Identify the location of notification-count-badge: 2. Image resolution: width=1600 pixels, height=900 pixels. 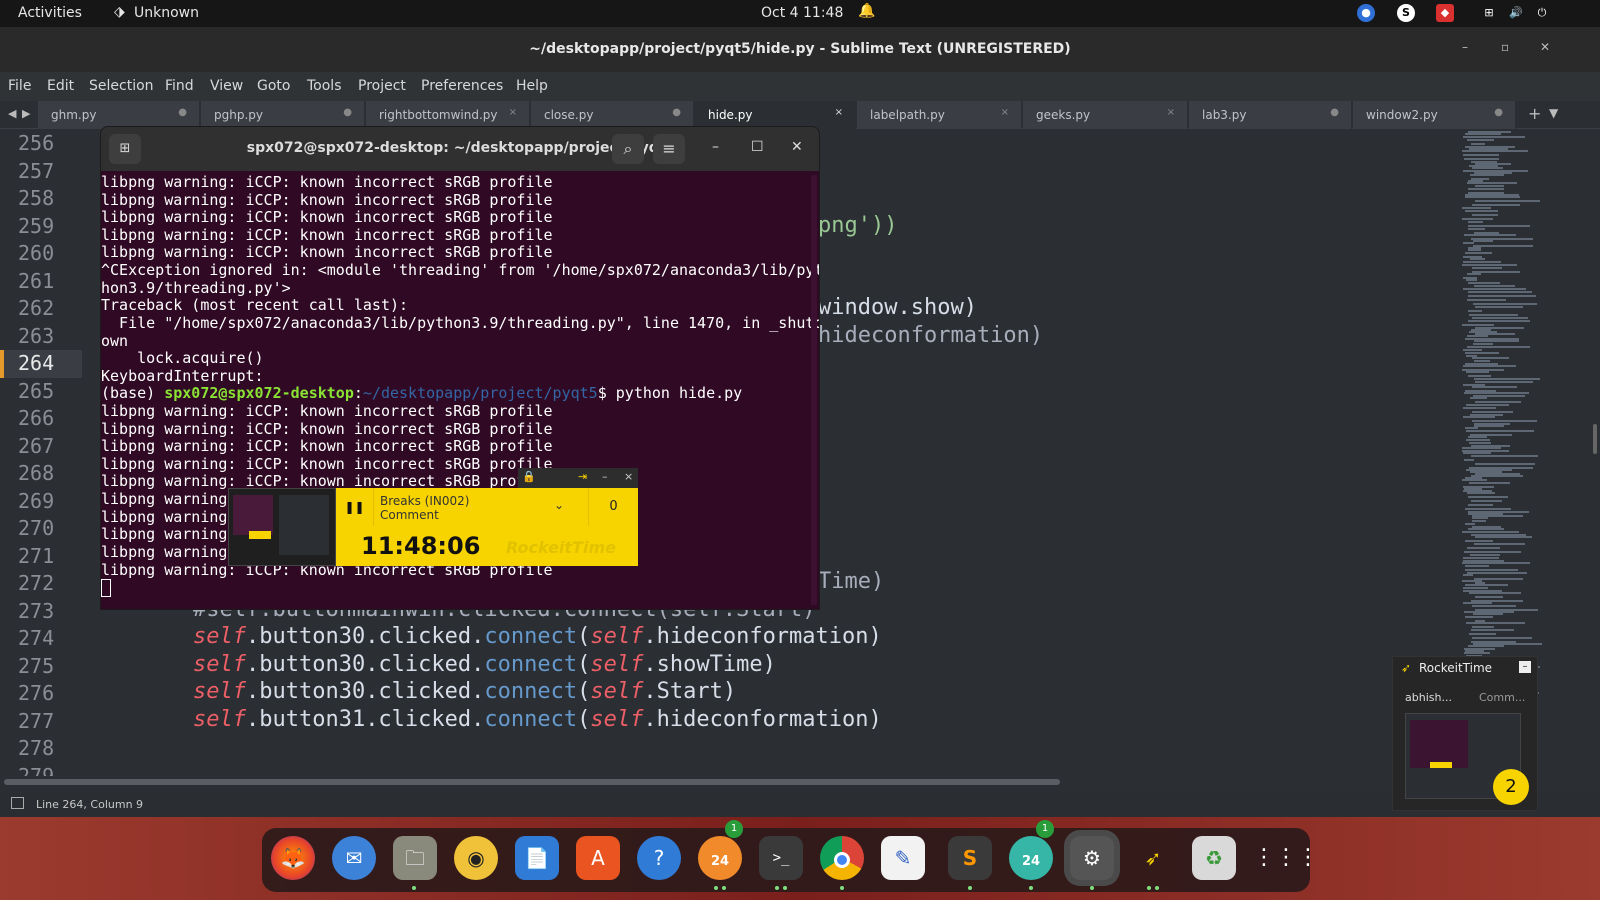
(1511, 787).